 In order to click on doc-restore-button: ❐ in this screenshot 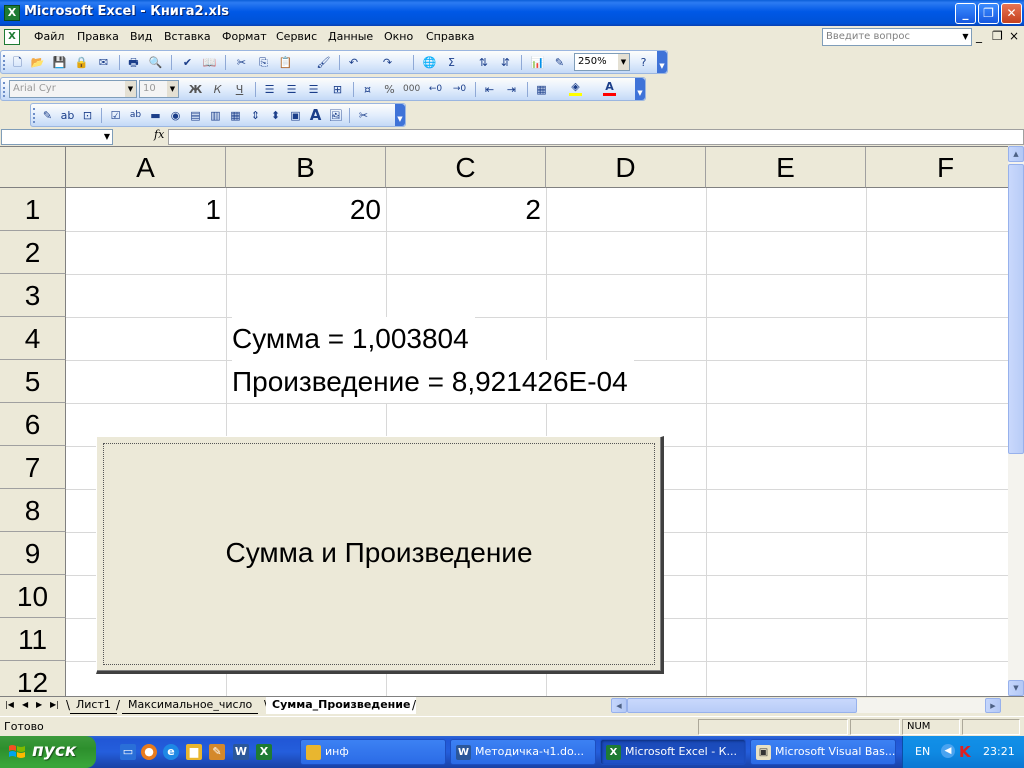, I will do `click(997, 36)`.